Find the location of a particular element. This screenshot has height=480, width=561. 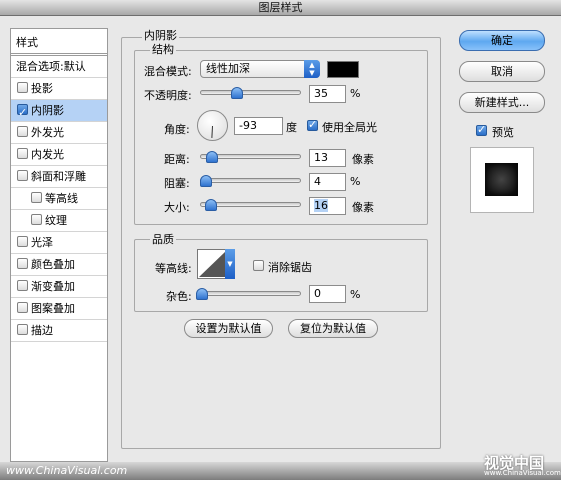

style-item: 等高线 is located at coordinates (59, 199).